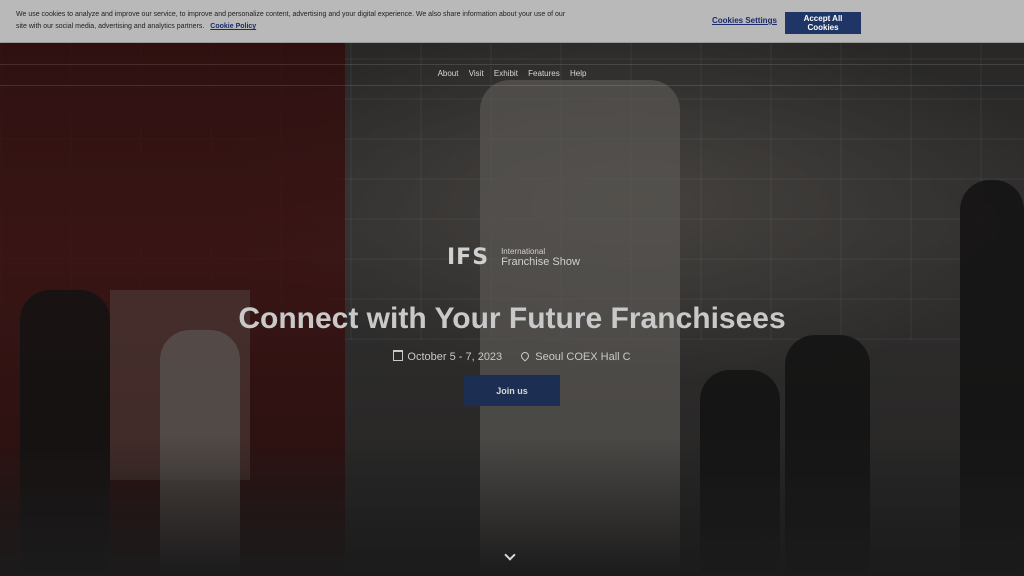 The height and width of the screenshot is (576, 1024). Describe the element at coordinates (468, 257) in the screenshot. I see `logo-mark: IFS` at that location.